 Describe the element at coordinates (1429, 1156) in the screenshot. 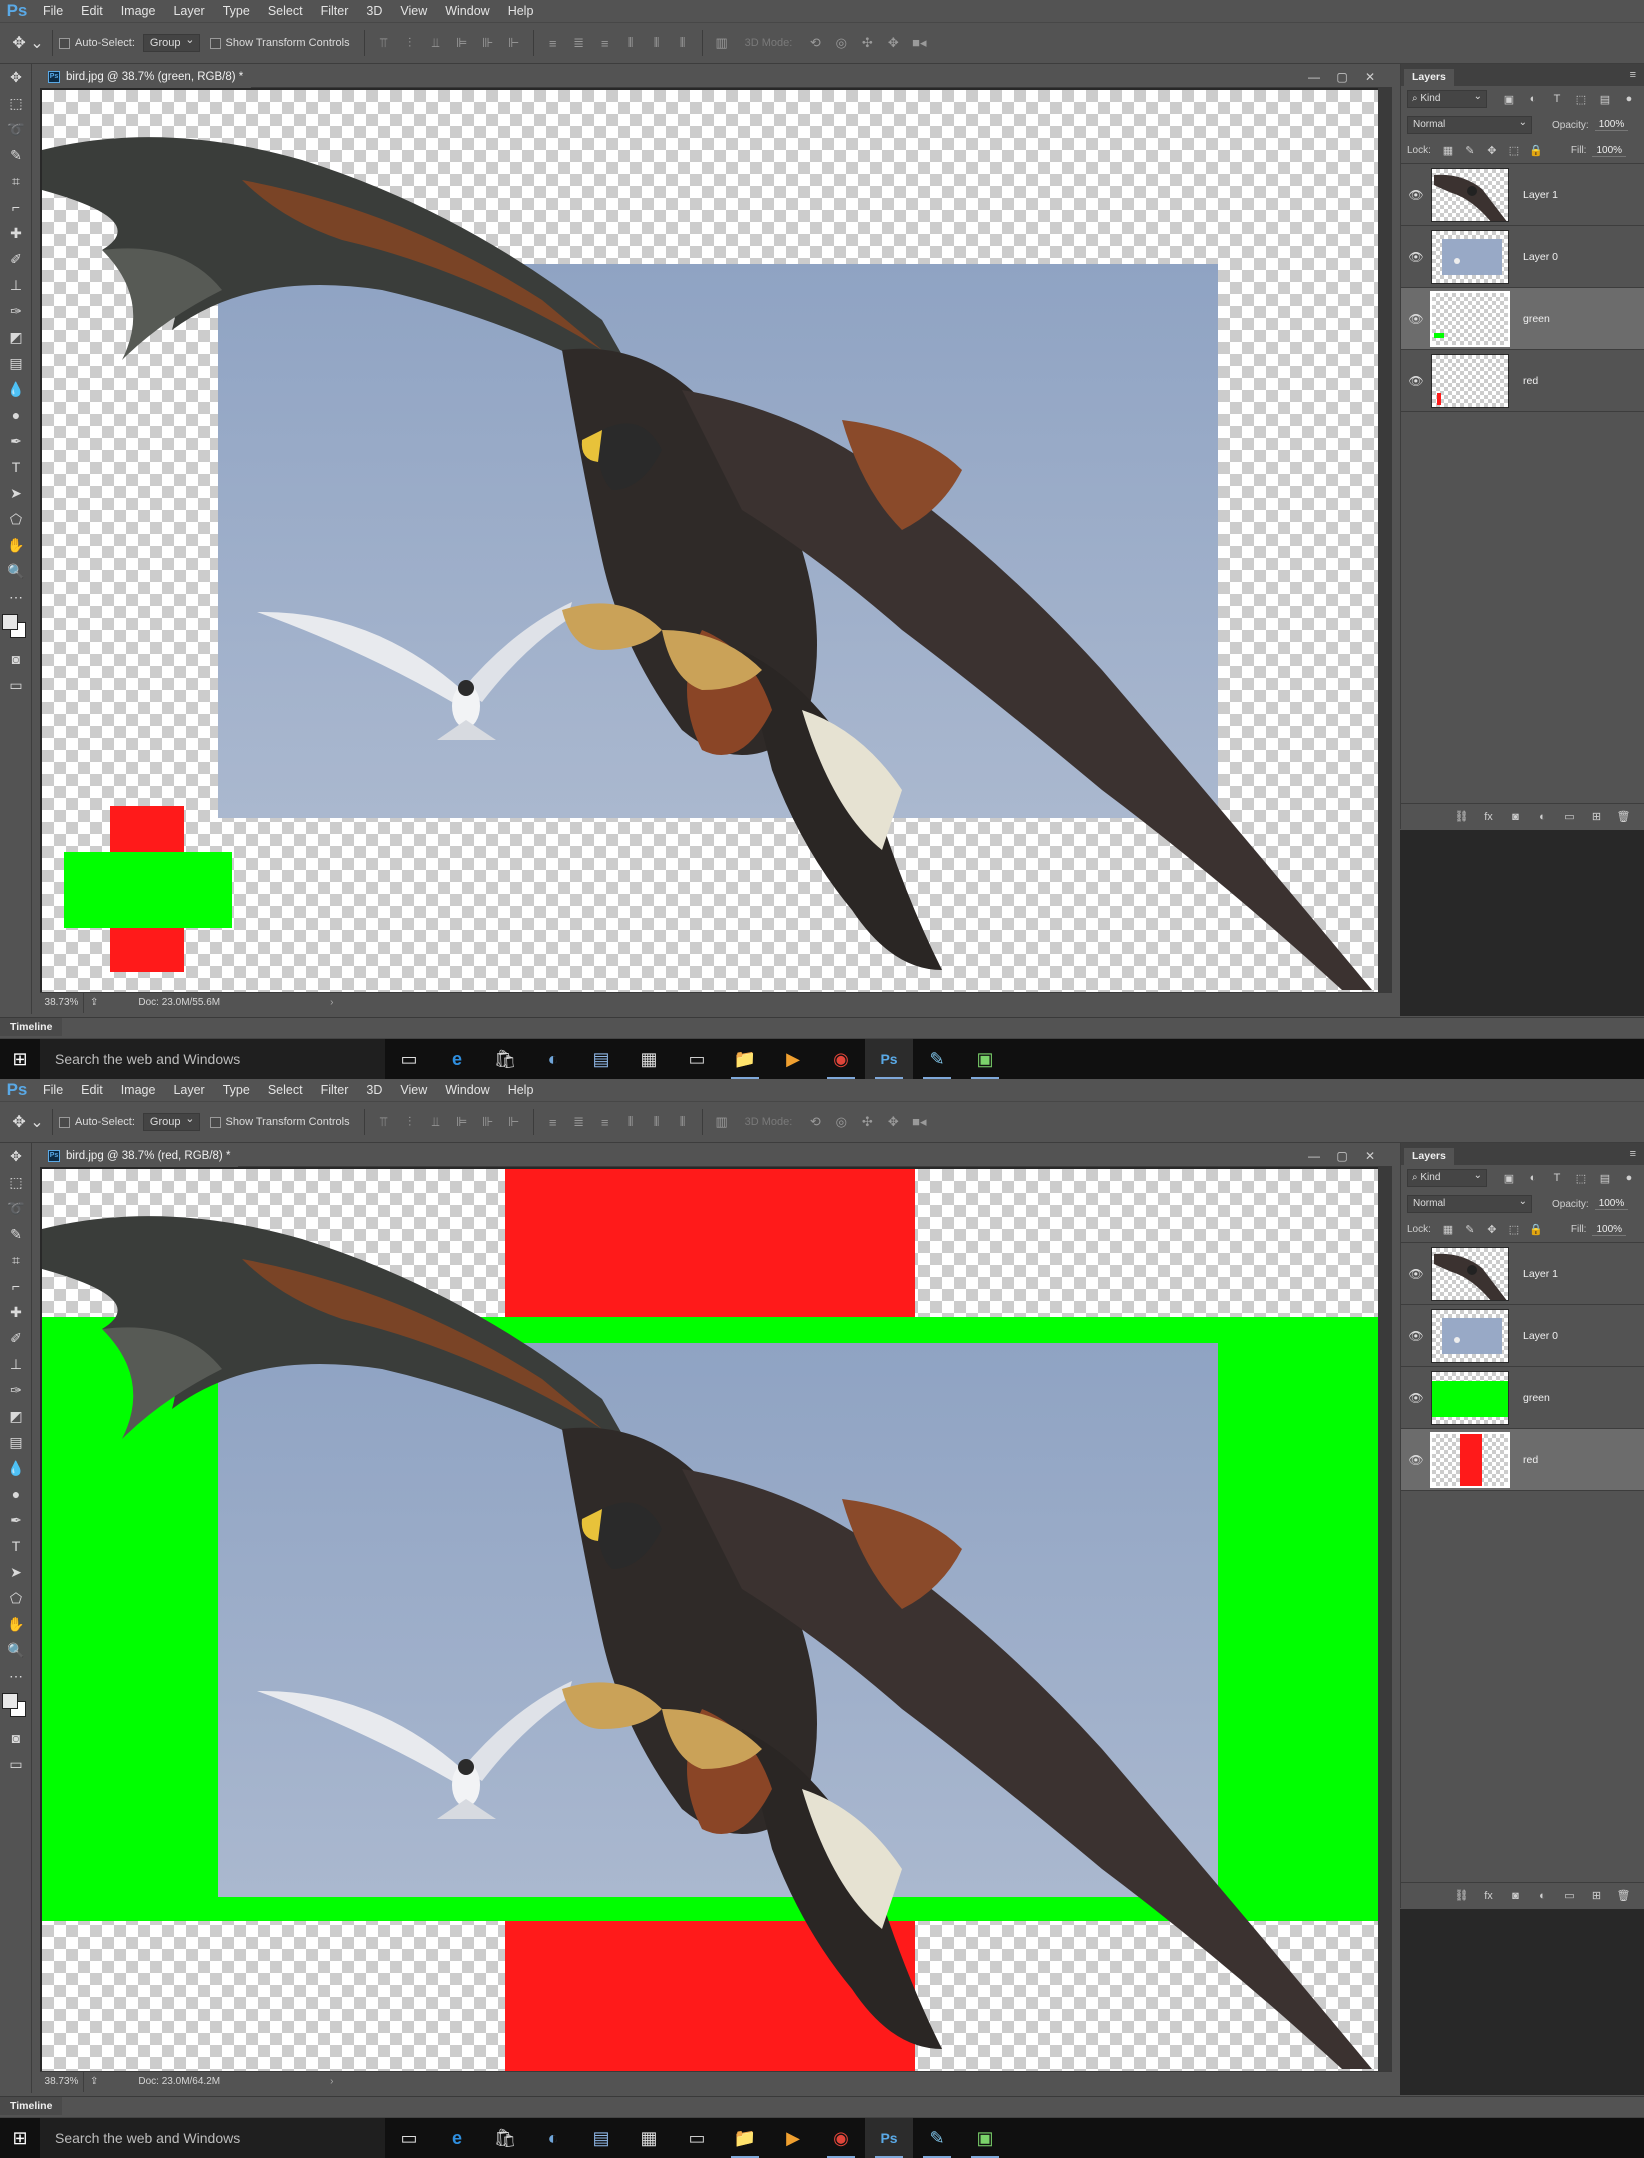

I see `layers-tab: Layers` at that location.